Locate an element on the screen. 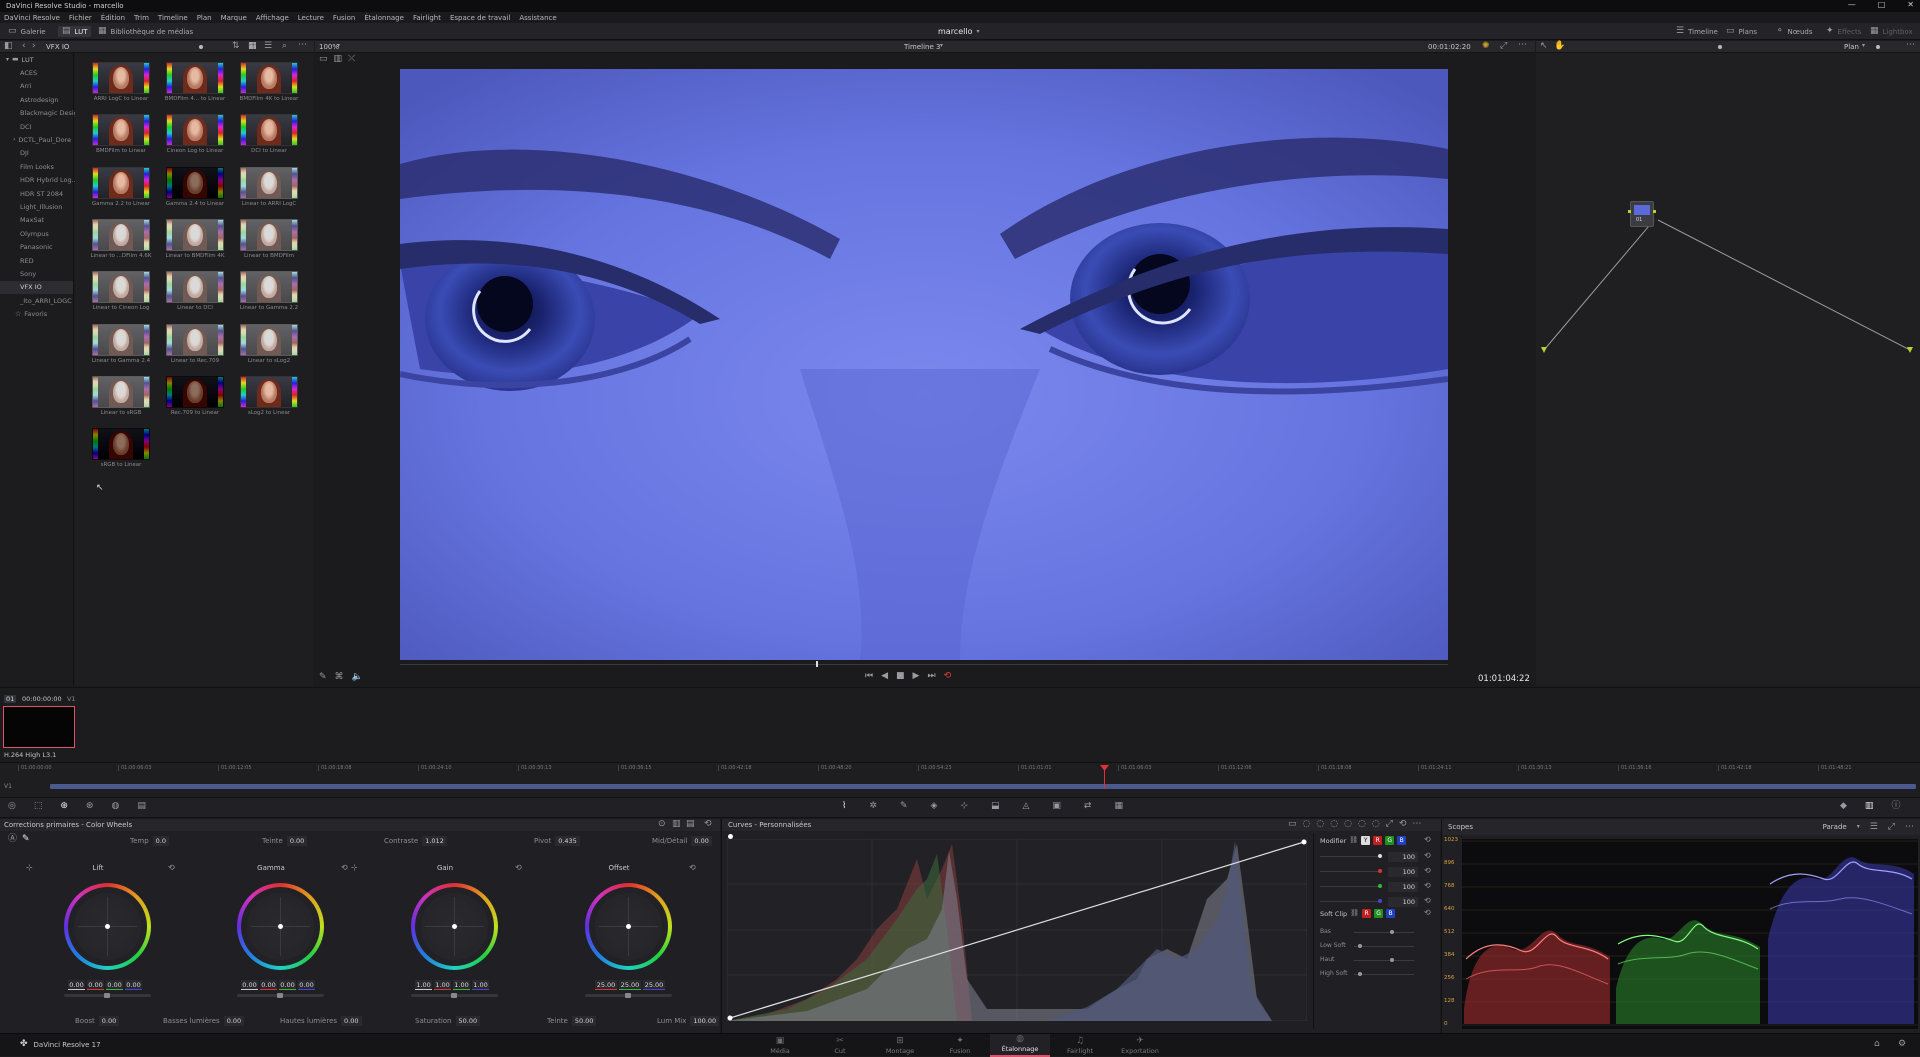 This screenshot has width=1920, height=1057. lut-folder-item: Arri is located at coordinates (36, 86).